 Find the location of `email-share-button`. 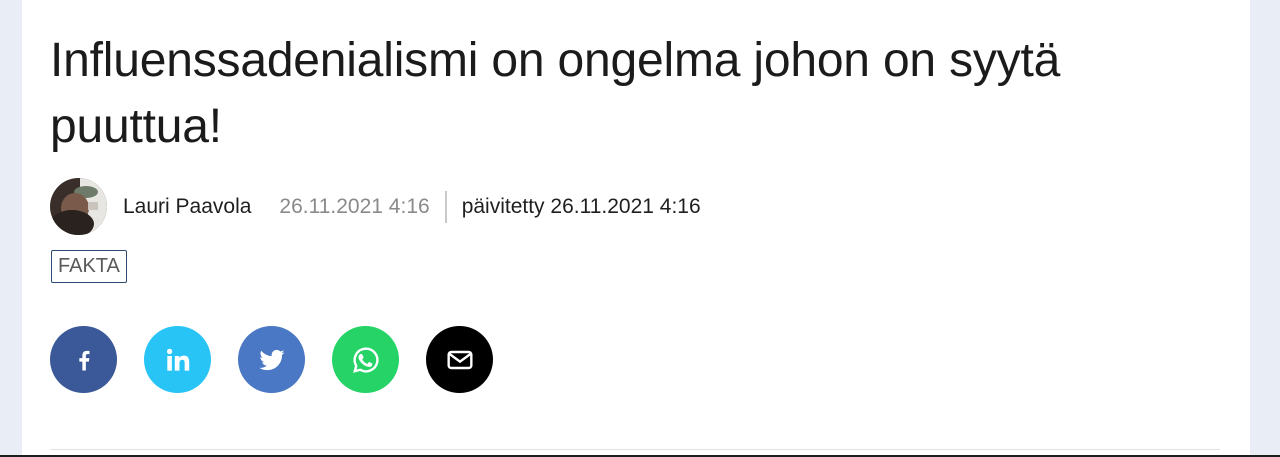

email-share-button is located at coordinates (459, 359).